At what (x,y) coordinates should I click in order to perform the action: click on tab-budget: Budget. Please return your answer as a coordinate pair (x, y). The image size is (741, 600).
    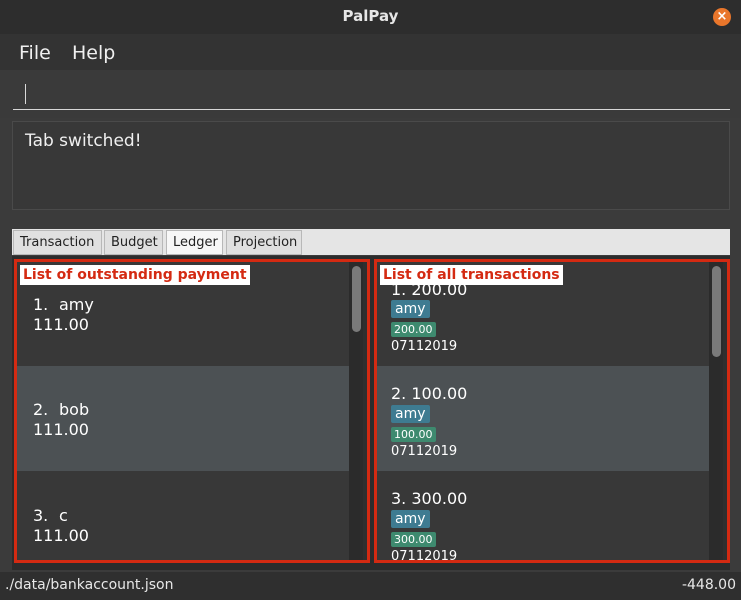
    Looking at the image, I should click on (133, 242).